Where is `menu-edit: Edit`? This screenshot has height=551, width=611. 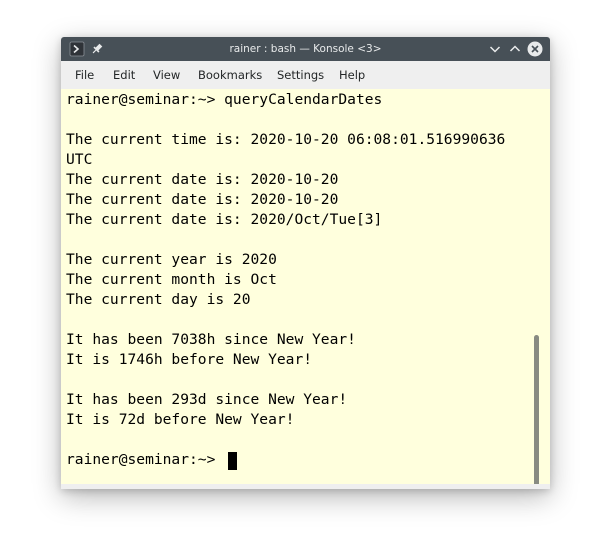 menu-edit: Edit is located at coordinates (124, 75).